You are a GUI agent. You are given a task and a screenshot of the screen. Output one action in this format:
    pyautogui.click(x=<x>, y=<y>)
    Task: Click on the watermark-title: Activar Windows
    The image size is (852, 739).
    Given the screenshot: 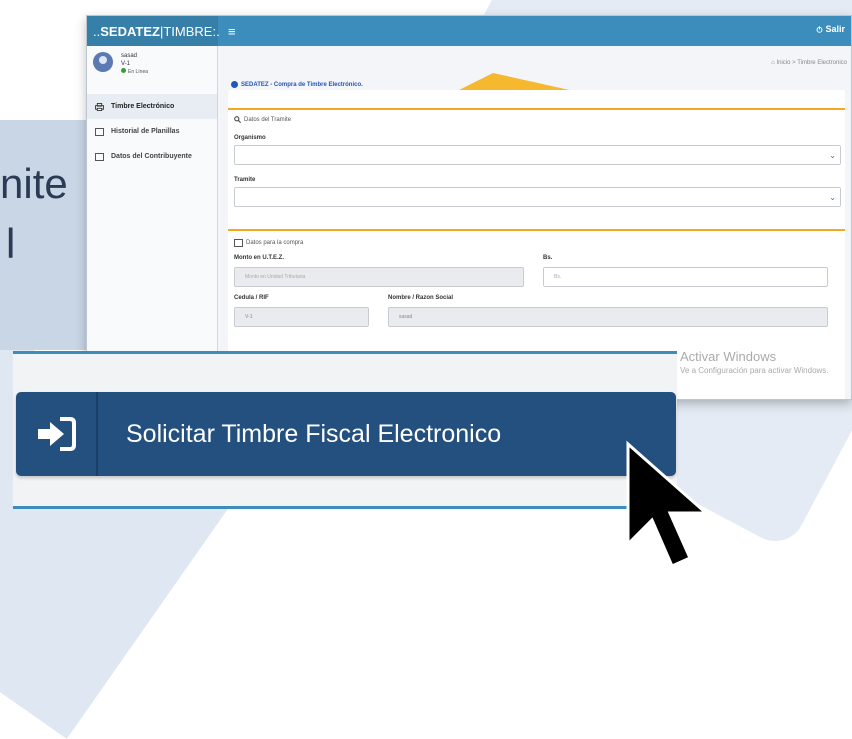 What is the action you would take?
    pyautogui.click(x=728, y=356)
    